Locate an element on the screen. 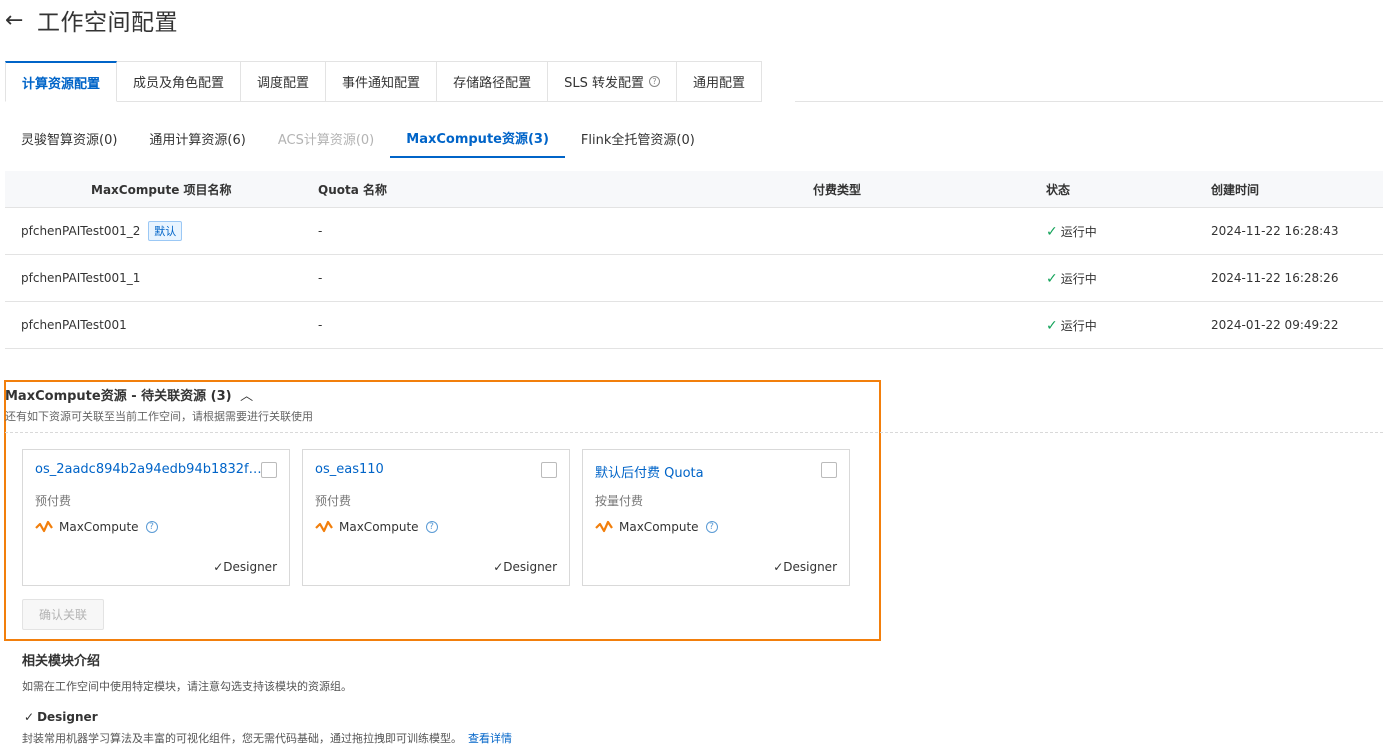 The height and width of the screenshot is (747, 1383). tab-event-notification: 事件通知配置 is located at coordinates (382, 81).